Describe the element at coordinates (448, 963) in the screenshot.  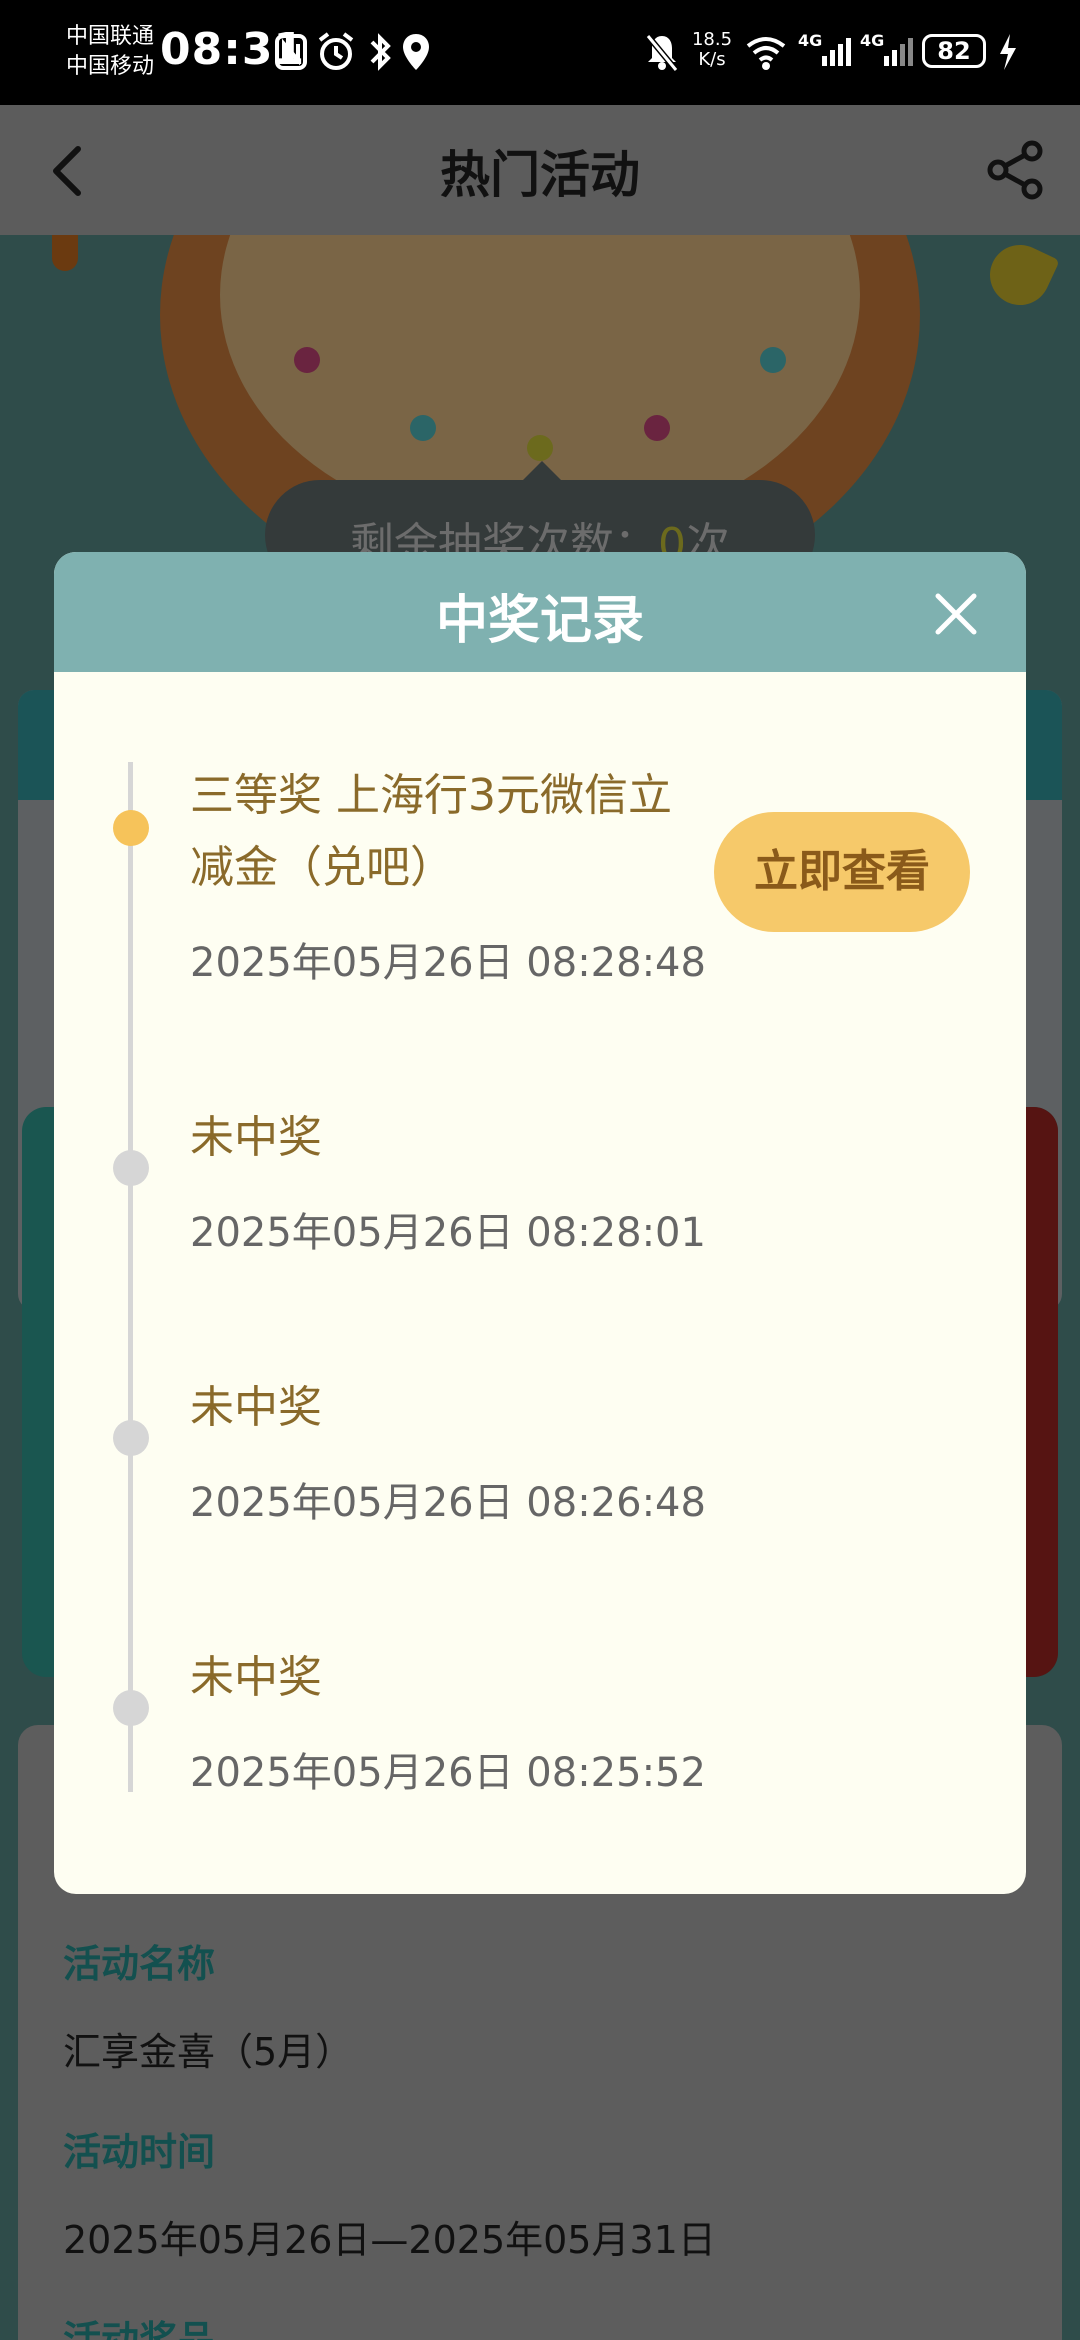
I see `record-time: 2025年05月26日 08:28:48` at that location.